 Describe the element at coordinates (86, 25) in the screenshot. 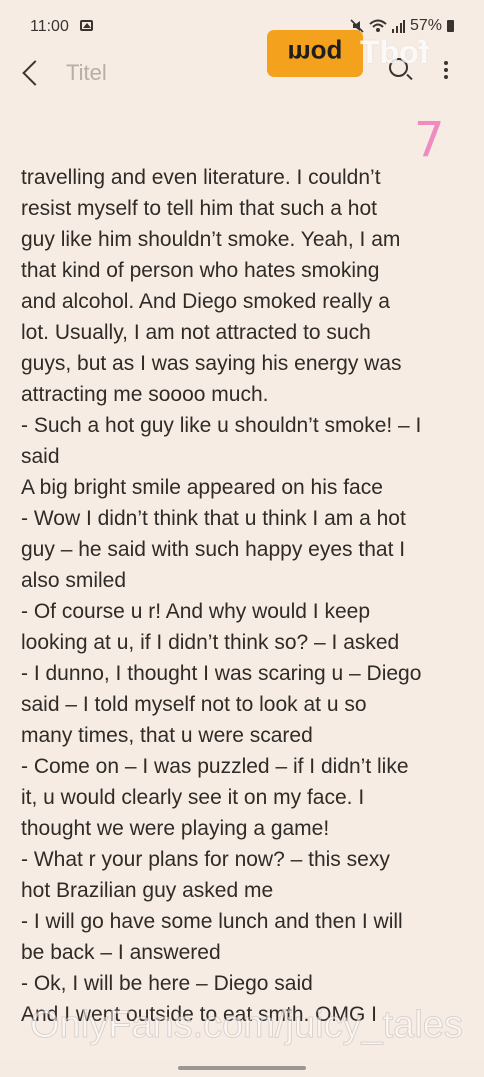

I see `gallery-notification-icon` at that location.